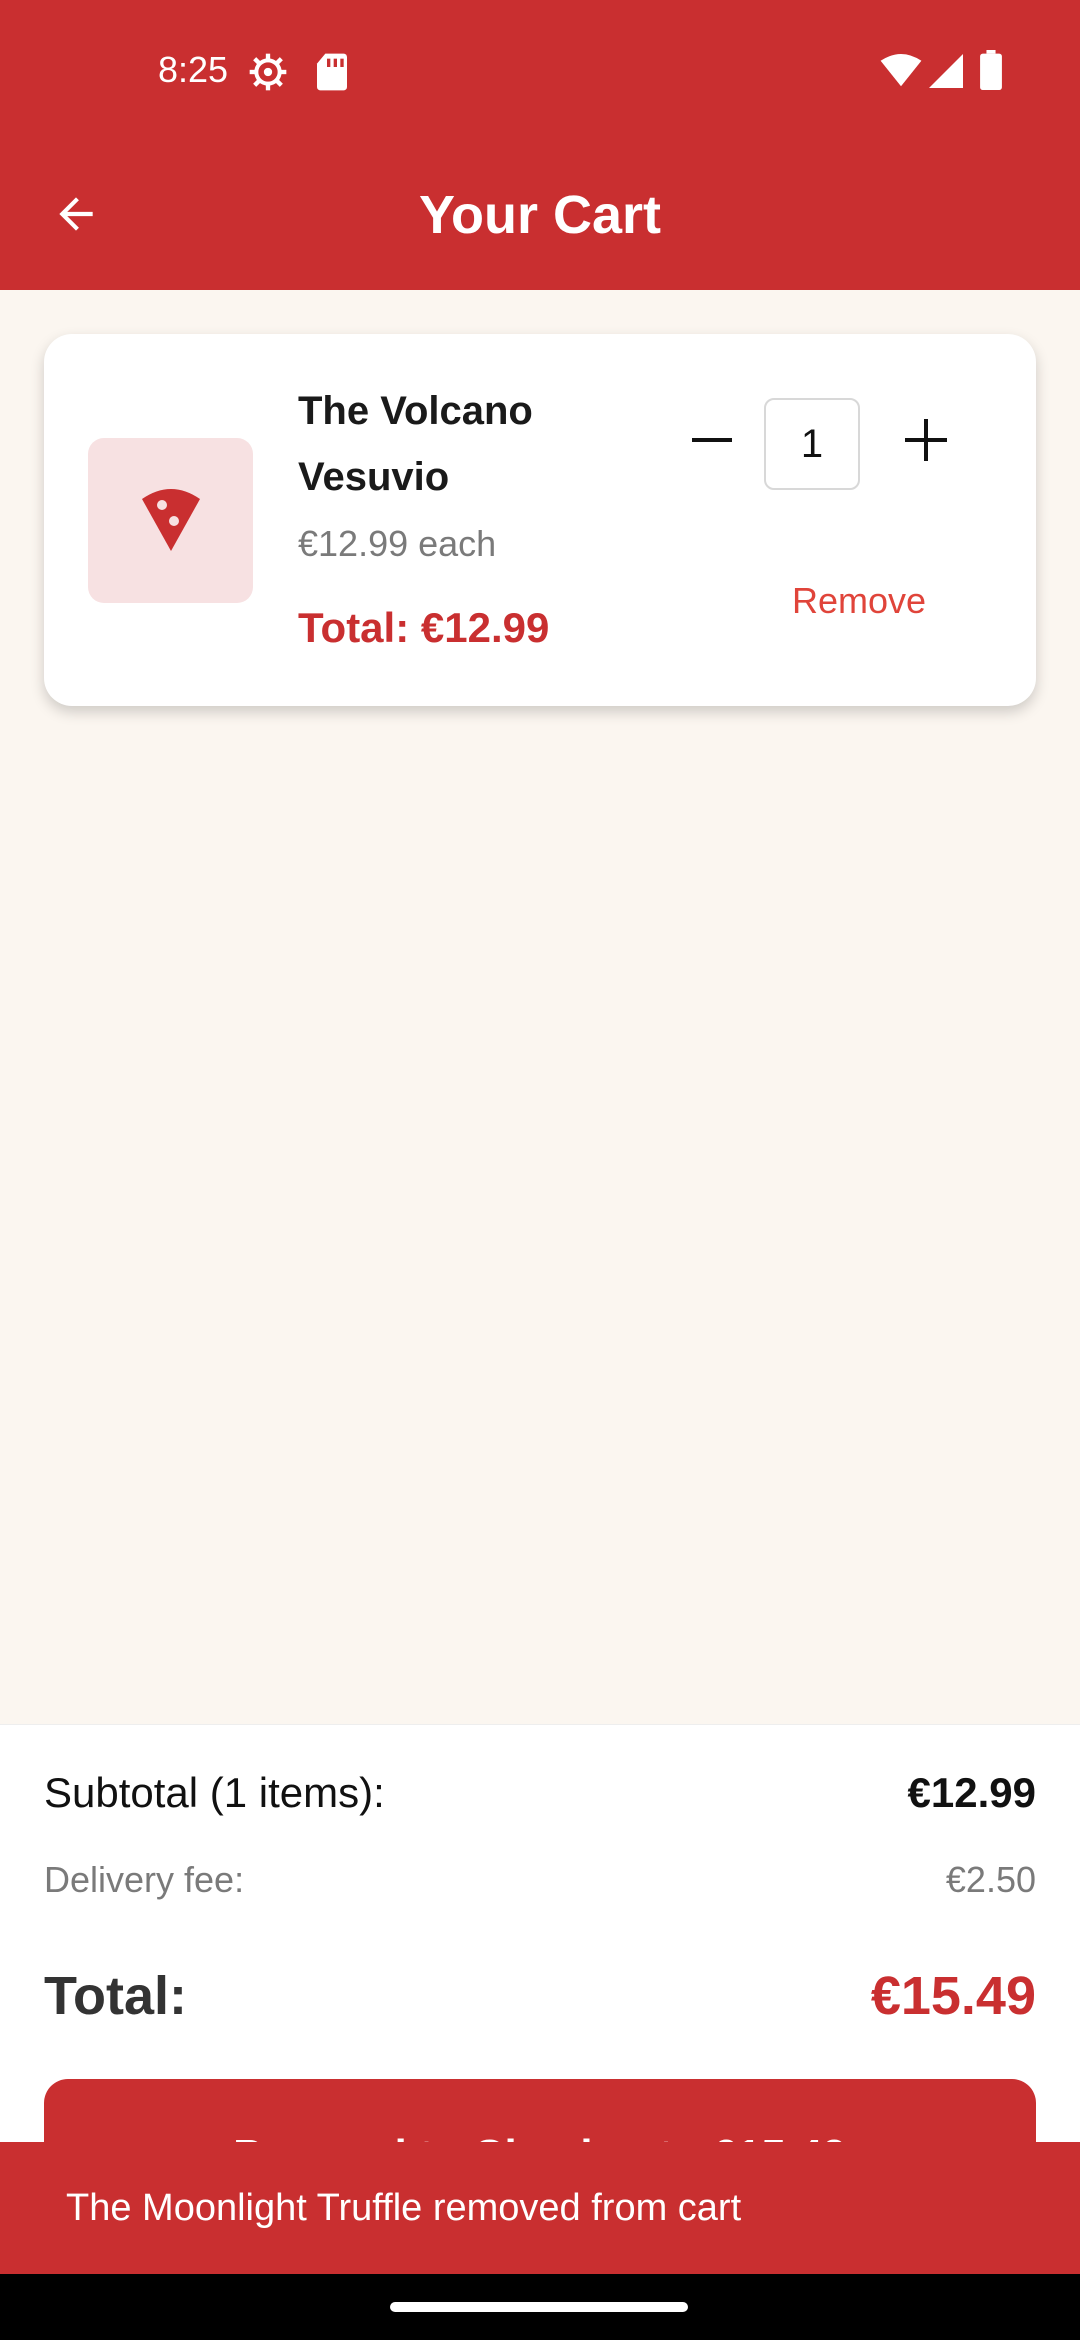  I want to click on home-gesture-handle, so click(539, 2307).